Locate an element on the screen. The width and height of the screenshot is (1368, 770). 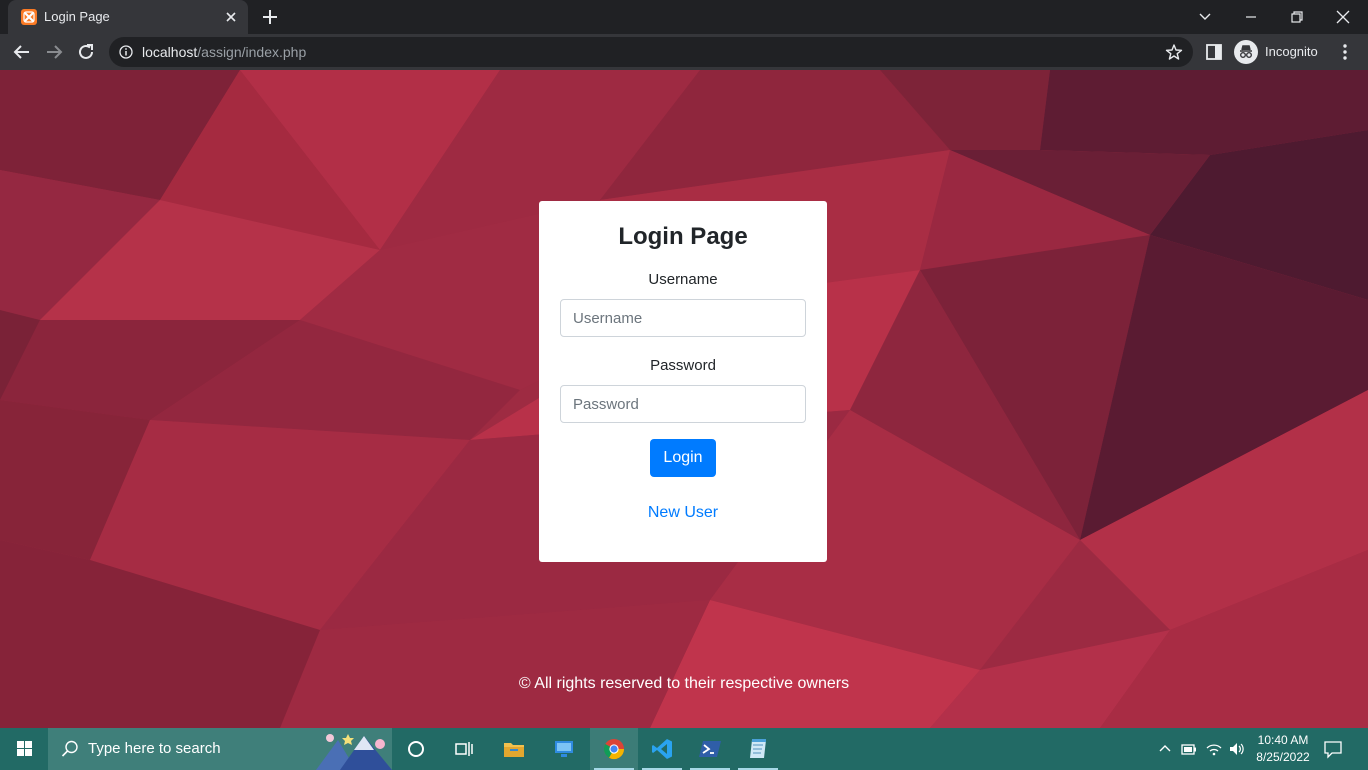
remote-desktop-icon is located at coordinates (564, 749).